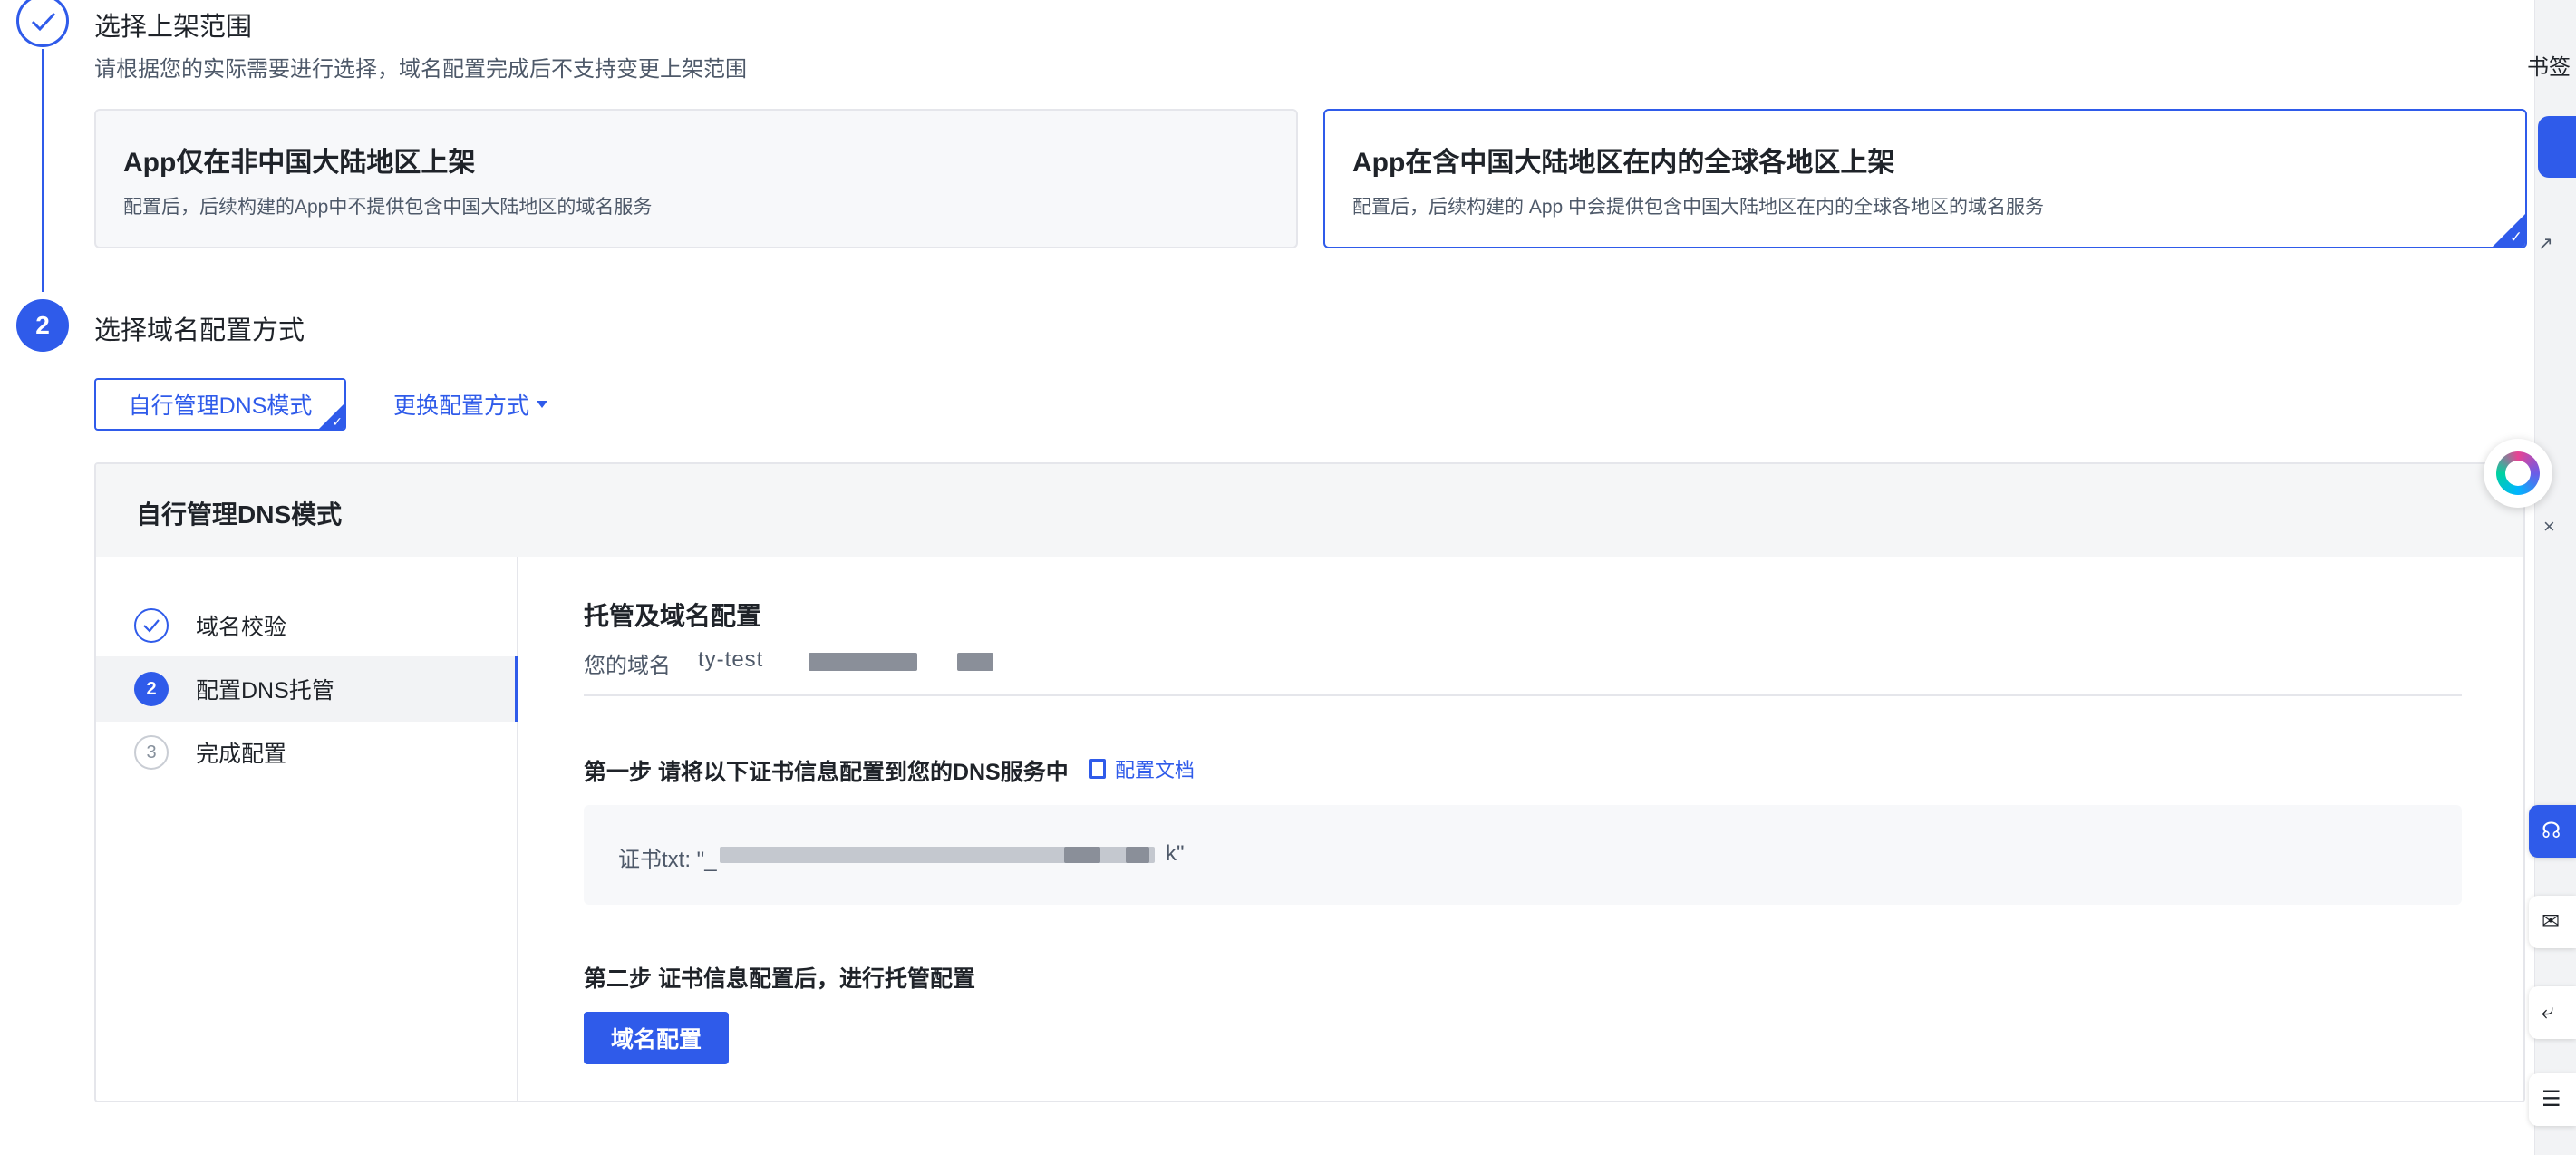 This screenshot has height=1155, width=2576. Describe the element at coordinates (151, 689) in the screenshot. I see `step-number-icon: 2` at that location.